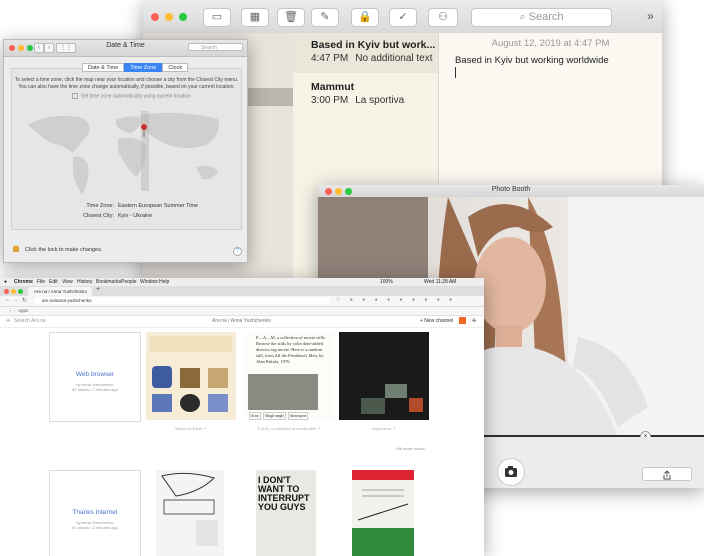 The height and width of the screenshot is (556, 704). I want to click on block-caption: Imprimeria ↗, so click(384, 428).